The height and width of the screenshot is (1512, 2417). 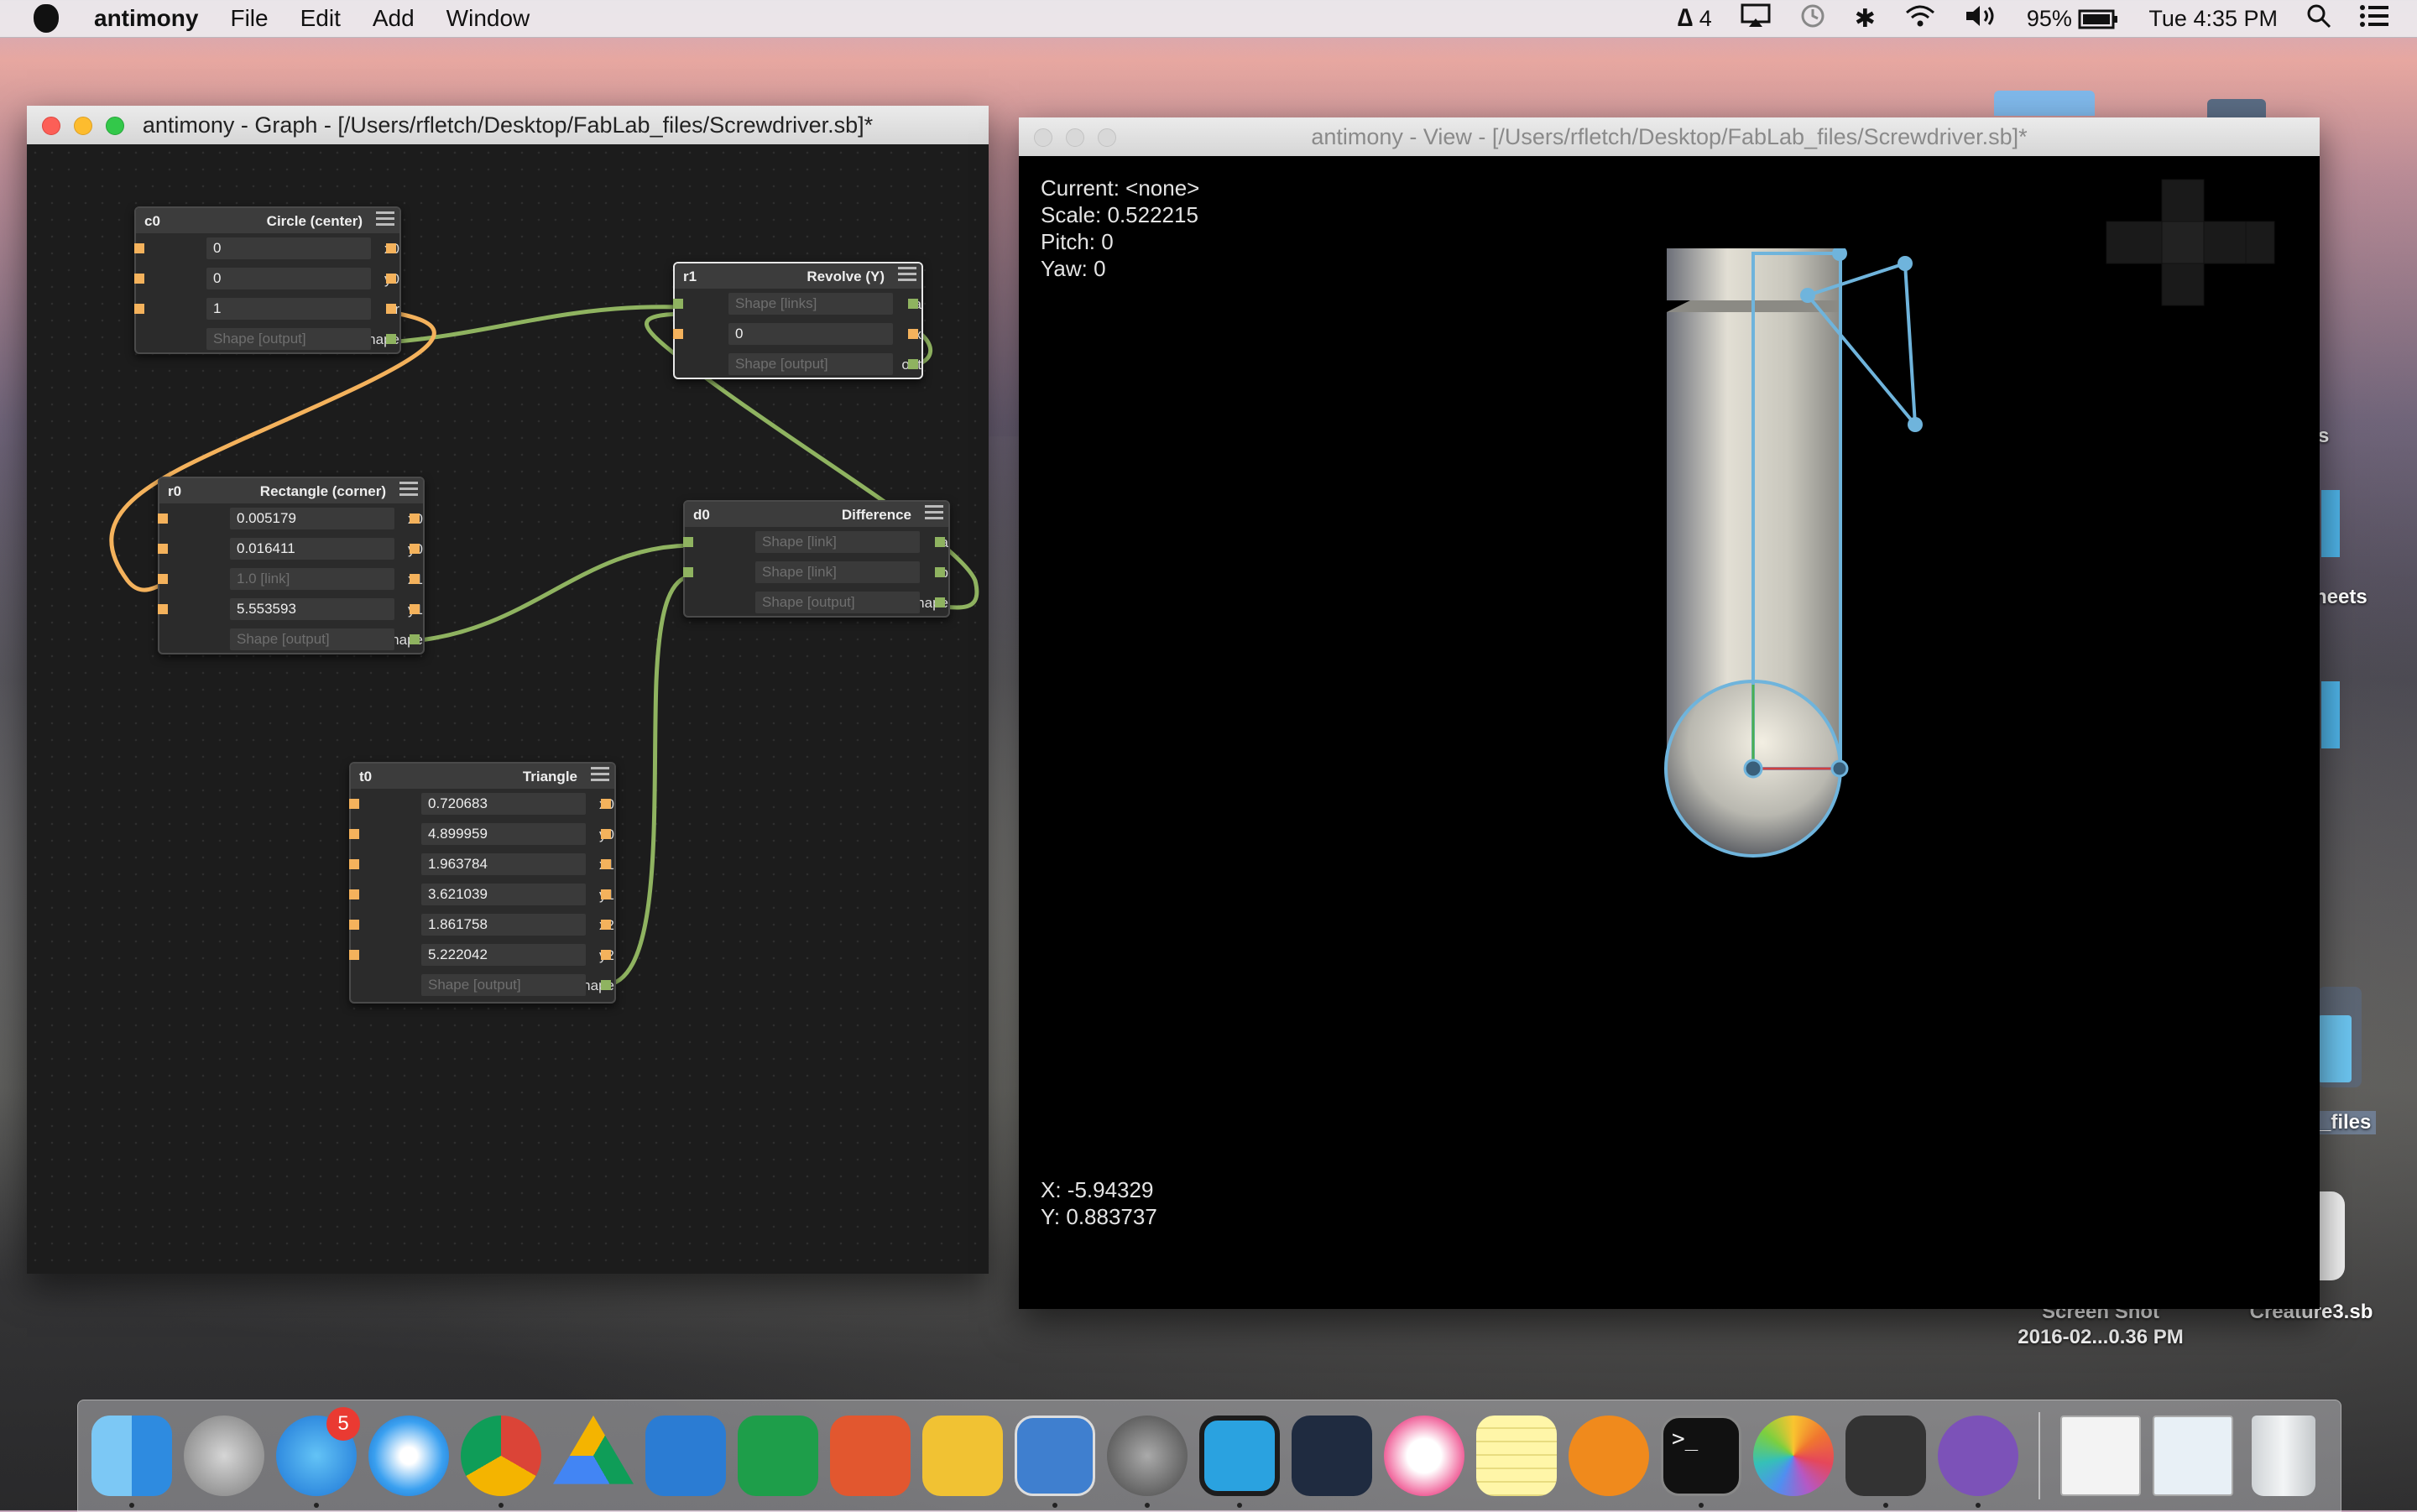 I want to click on menu-file: File, so click(x=249, y=18).